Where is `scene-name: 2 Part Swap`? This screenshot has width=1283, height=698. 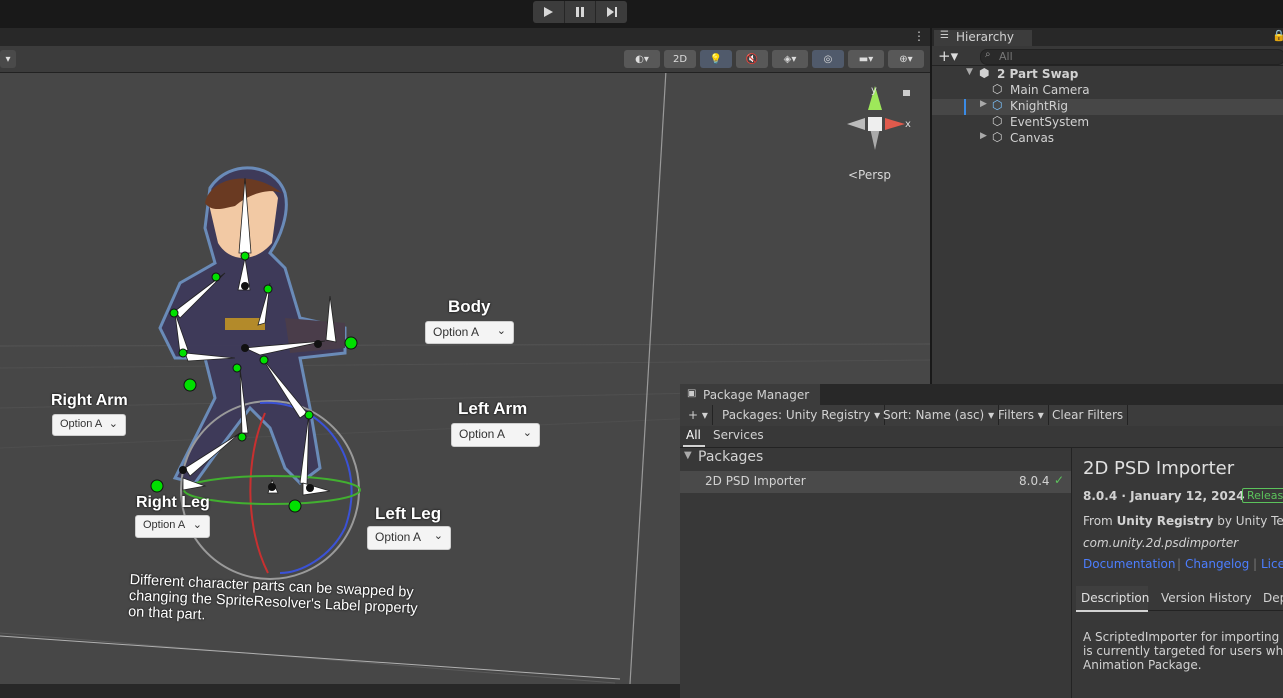
scene-name: 2 Part Swap is located at coordinates (1038, 74).